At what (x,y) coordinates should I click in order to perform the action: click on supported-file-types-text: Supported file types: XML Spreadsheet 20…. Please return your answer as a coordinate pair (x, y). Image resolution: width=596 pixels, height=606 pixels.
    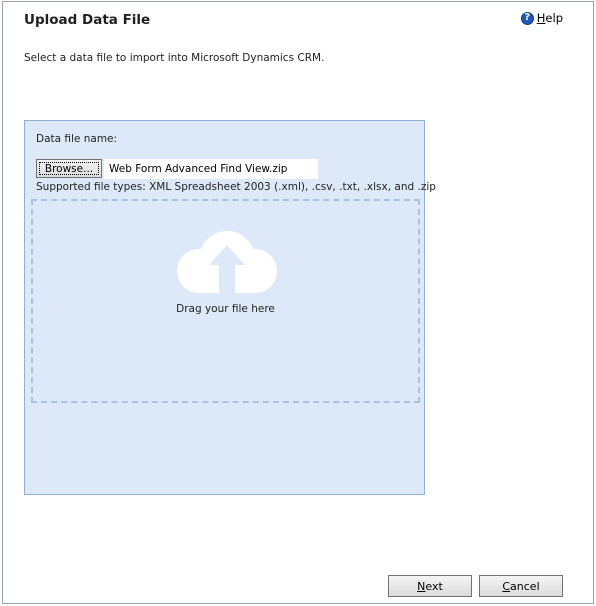
    Looking at the image, I should click on (236, 187).